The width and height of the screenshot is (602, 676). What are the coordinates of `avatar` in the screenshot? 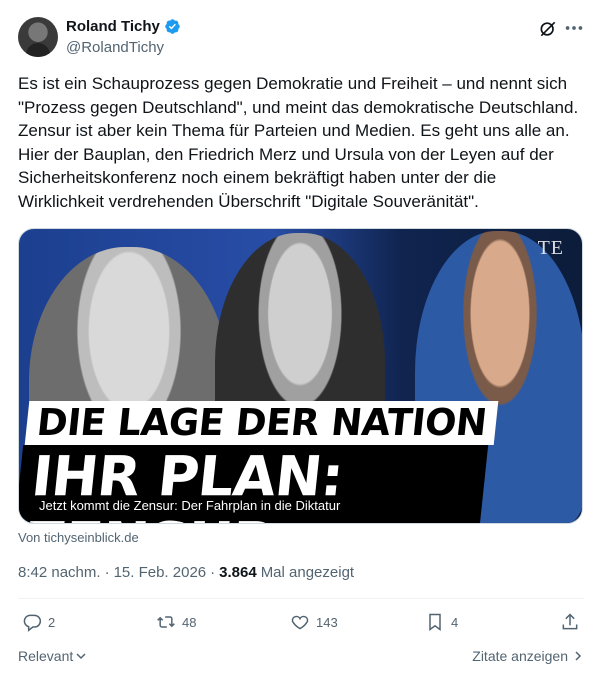 It's located at (38, 37).